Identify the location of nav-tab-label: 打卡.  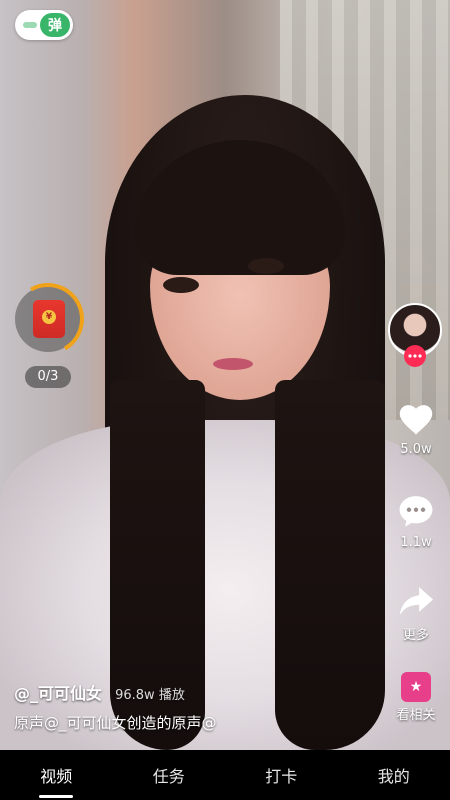
(281, 776).